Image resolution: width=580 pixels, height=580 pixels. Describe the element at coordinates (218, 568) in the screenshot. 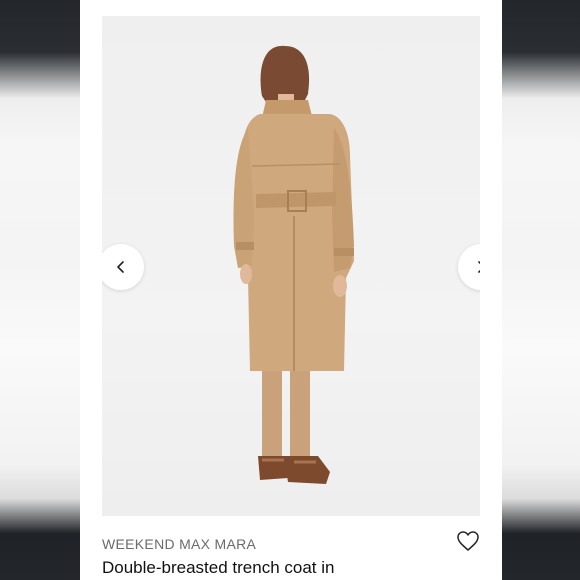

I see `product-title: Double-breasted trench coat in` at that location.